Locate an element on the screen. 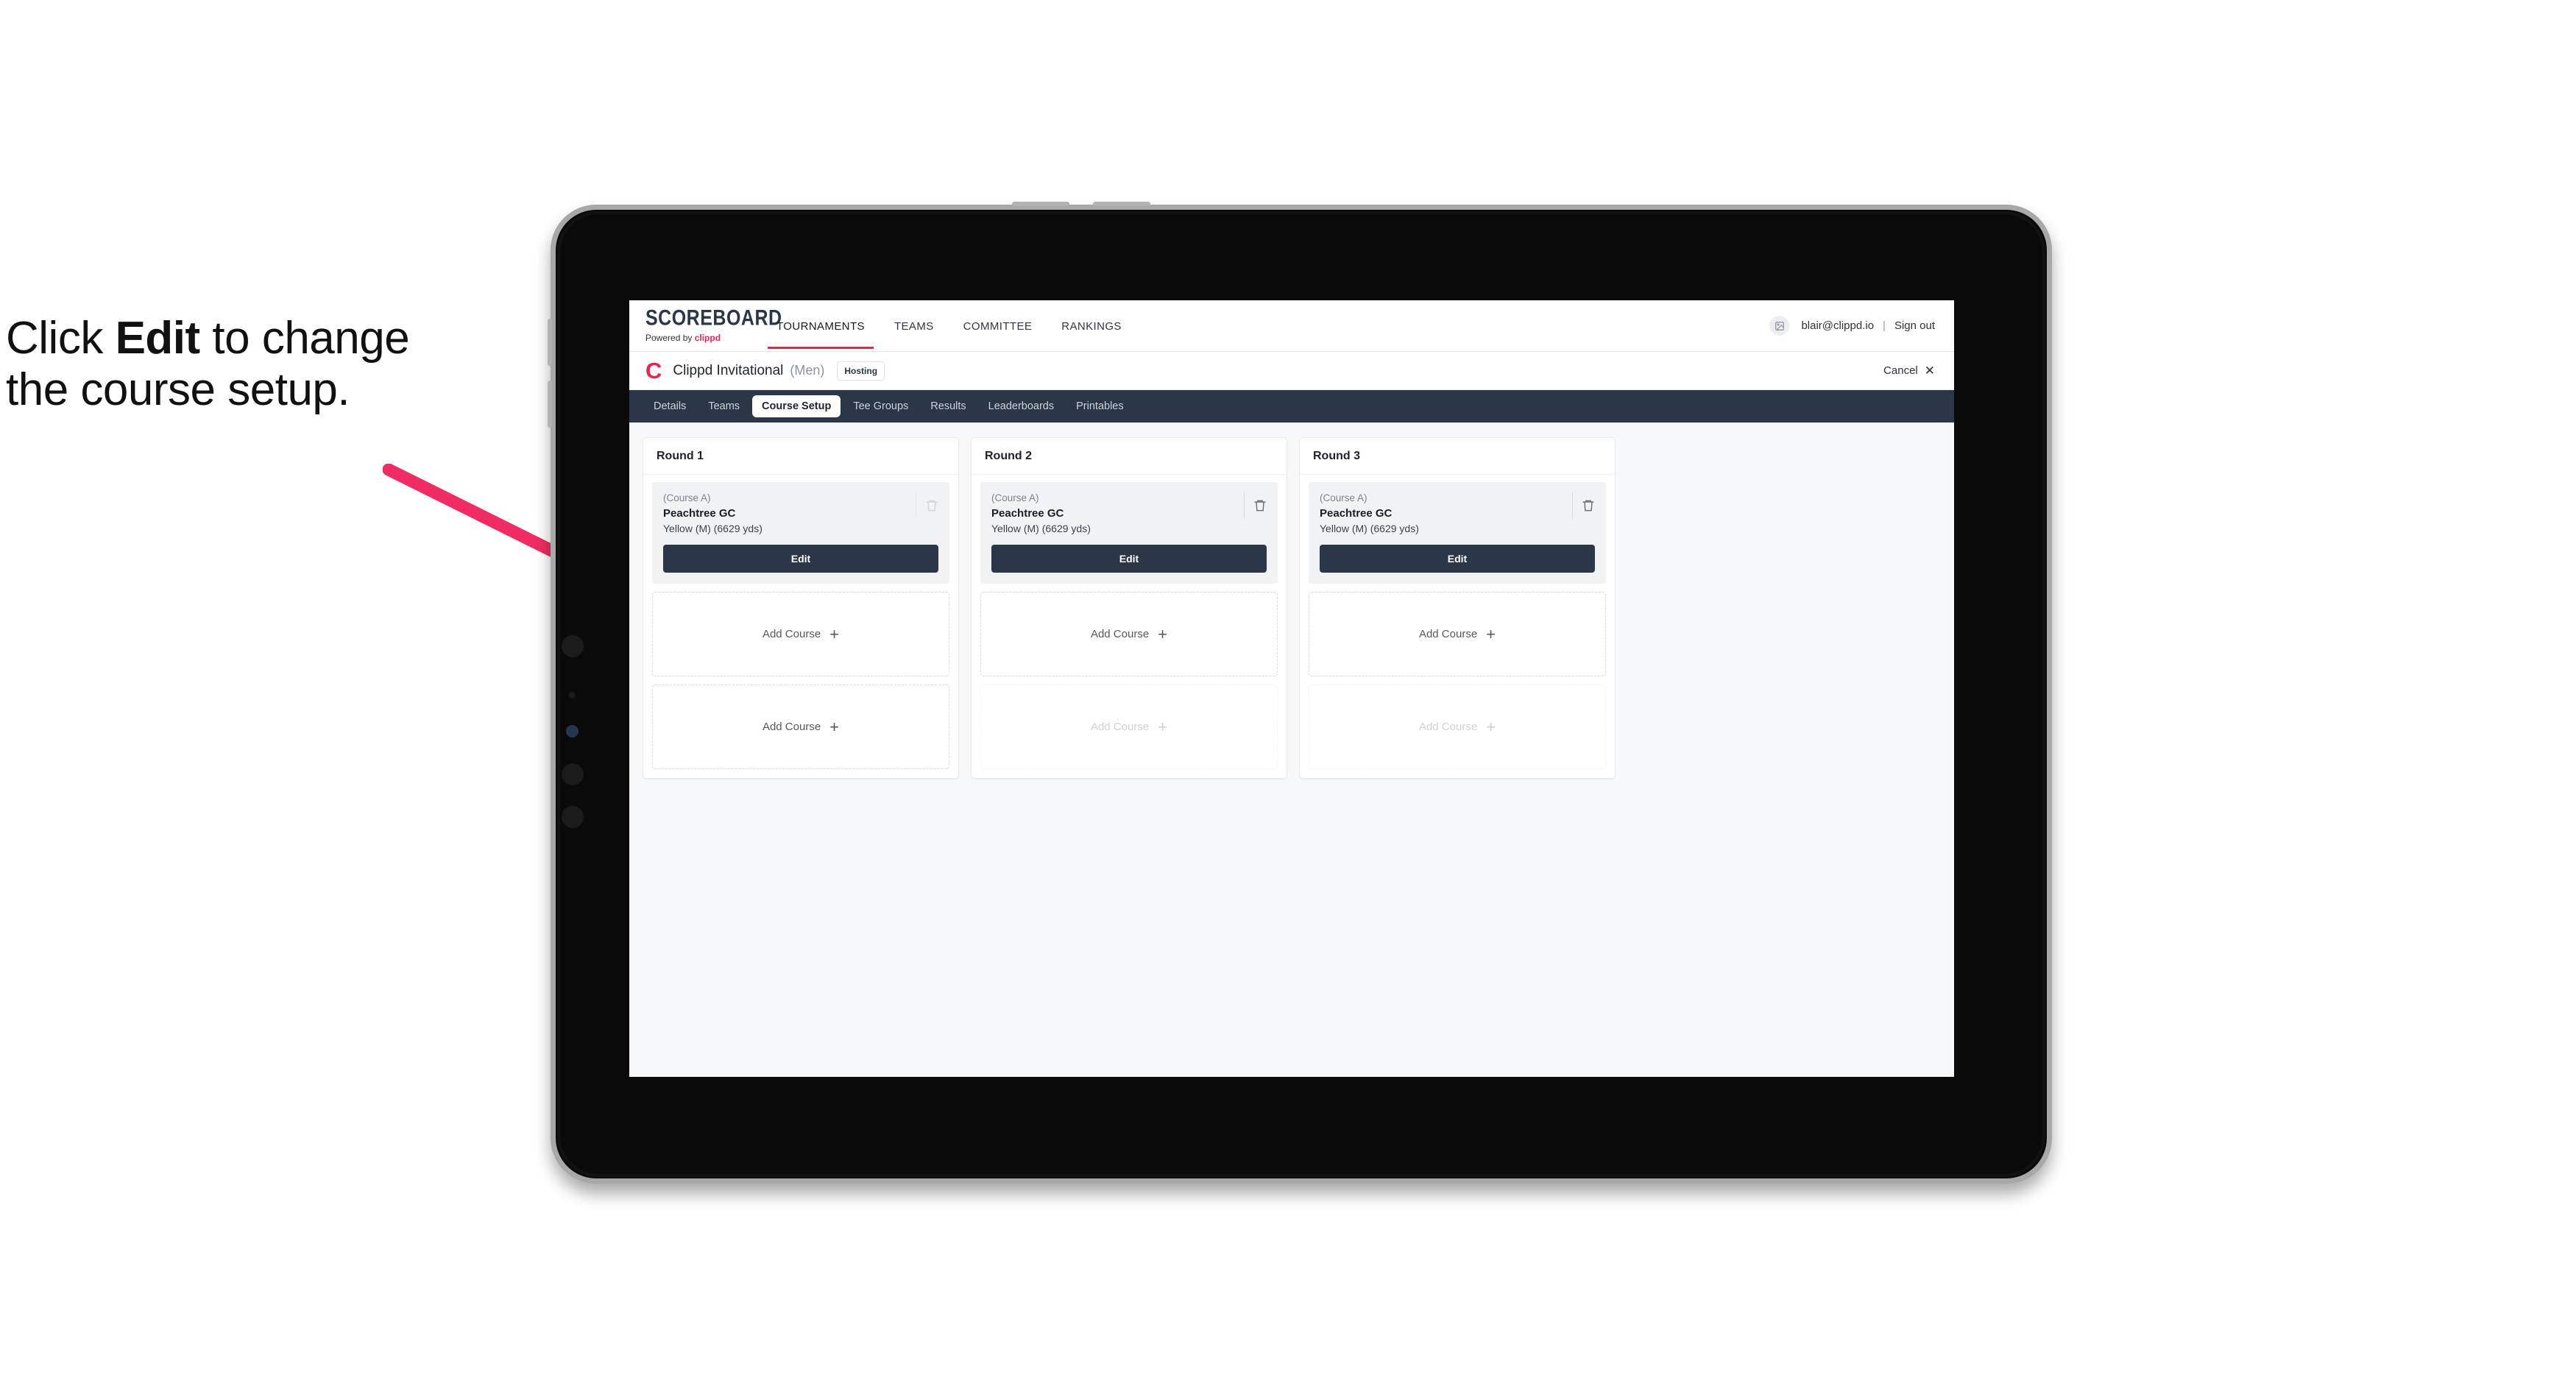  tab-tee-groups: Tee Groups is located at coordinates (880, 406).